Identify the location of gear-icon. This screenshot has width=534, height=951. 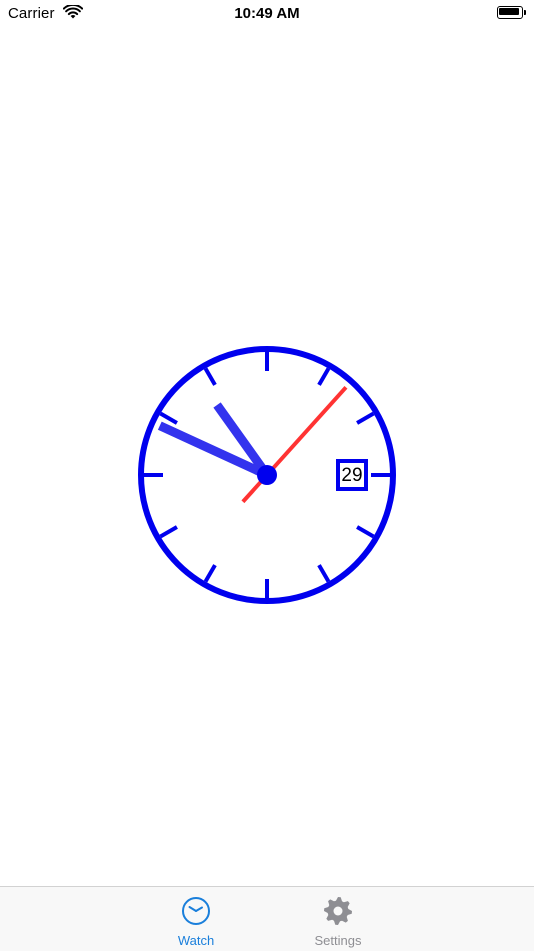
(338, 911).